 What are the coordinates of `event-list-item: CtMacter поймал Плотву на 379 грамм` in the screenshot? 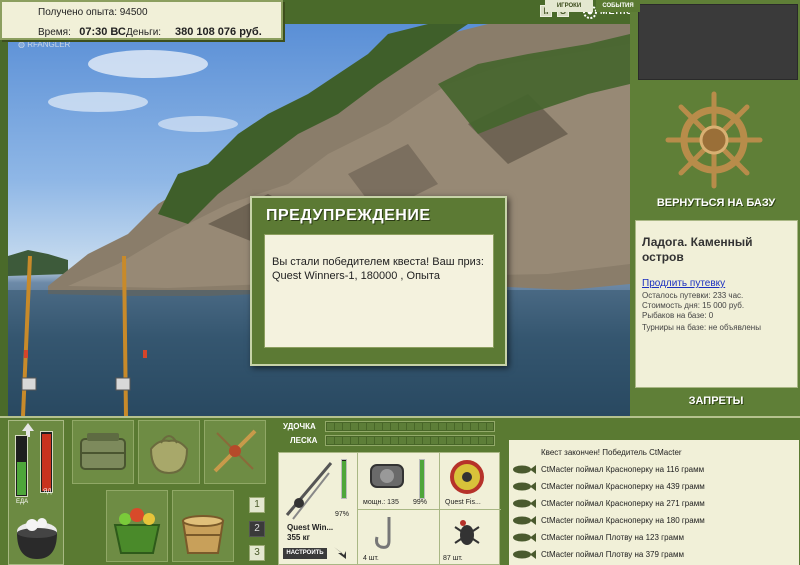 It's located at (654, 554).